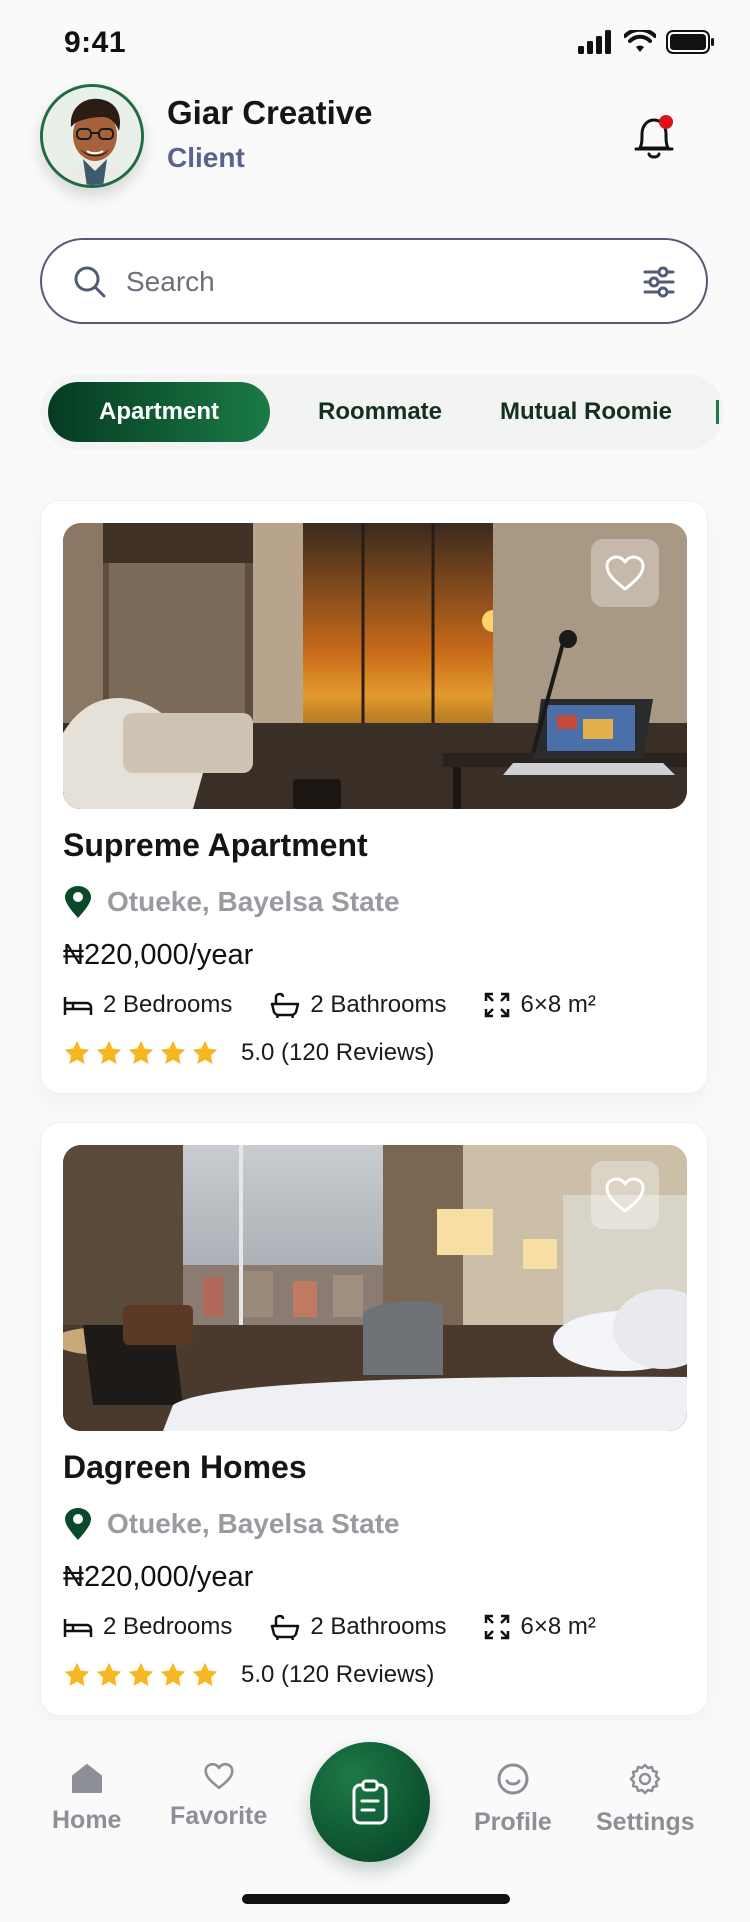  Describe the element at coordinates (215, 845) in the screenshot. I see `listing-title: Supreme Apartment` at that location.